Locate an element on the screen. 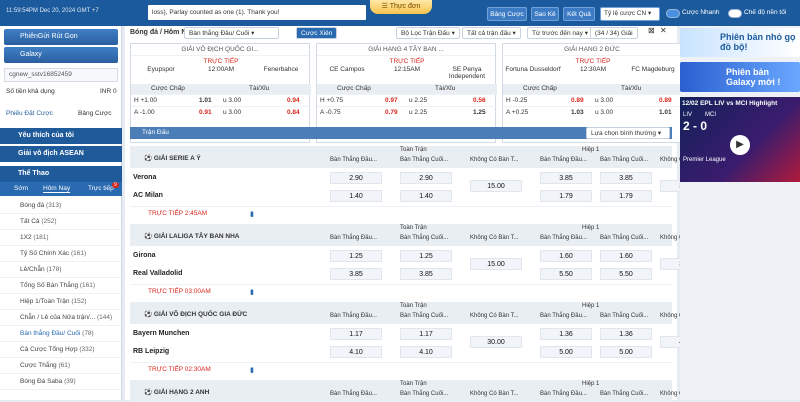 This screenshot has height=402, width=800. sport-list-item: Bàn thắng Đầu/ Cuối (78) is located at coordinates (61, 334).